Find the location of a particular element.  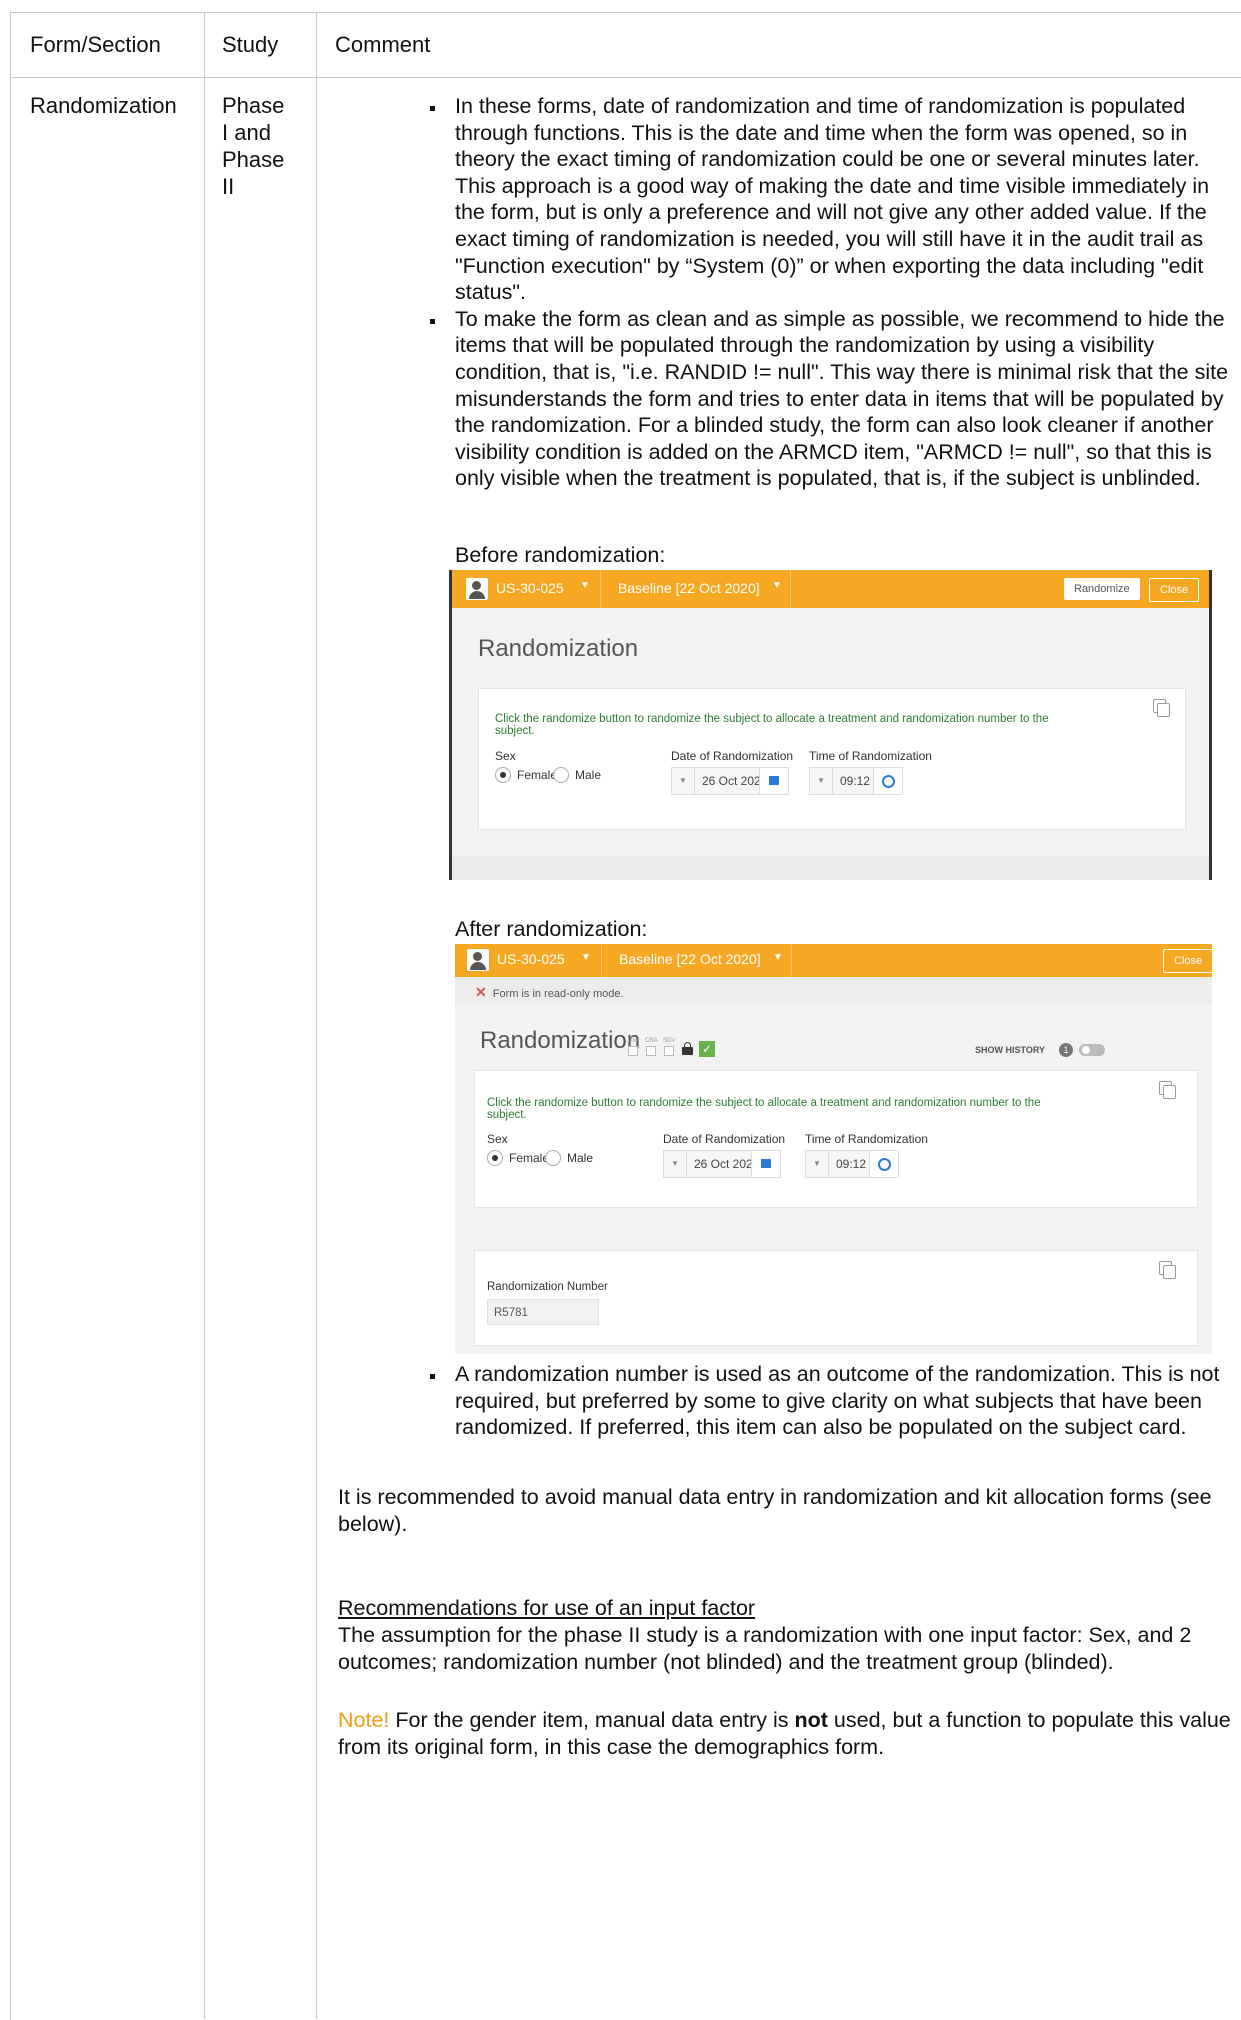

dm-checkbox is located at coordinates (633, 1051).